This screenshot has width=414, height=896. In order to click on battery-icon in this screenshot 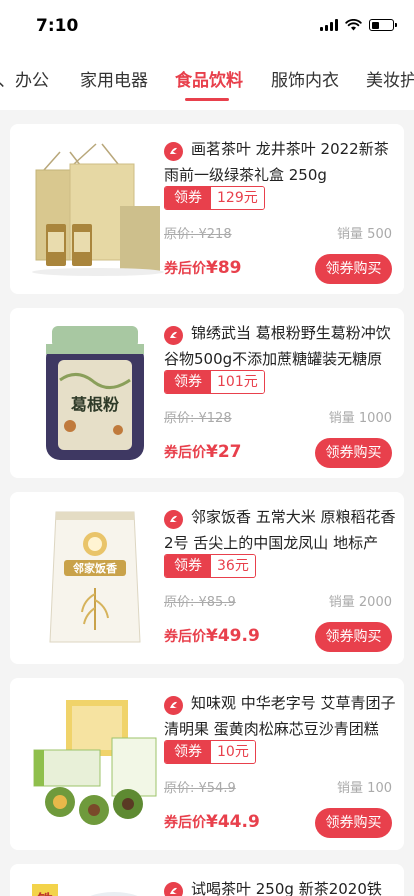, I will do `click(383, 25)`.